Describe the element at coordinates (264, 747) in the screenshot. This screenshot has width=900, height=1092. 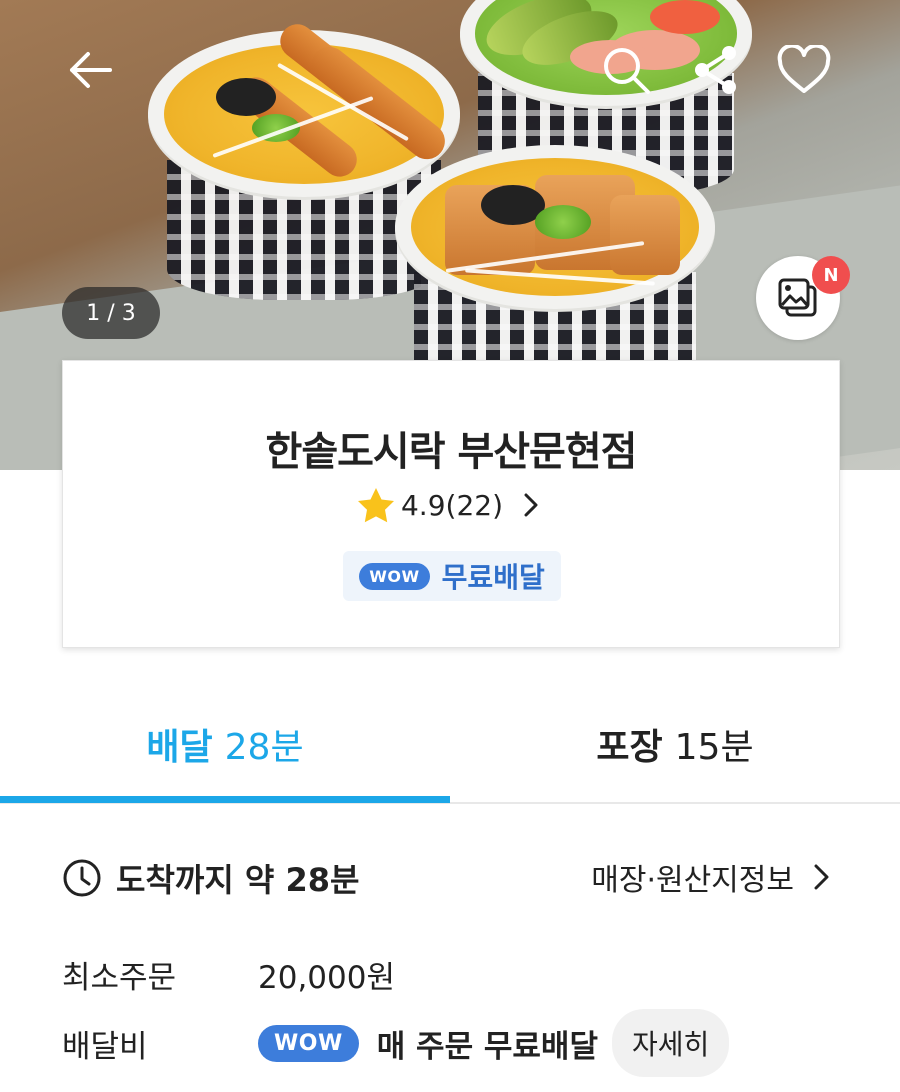
I see `tab-delivery-time: 28분` at that location.